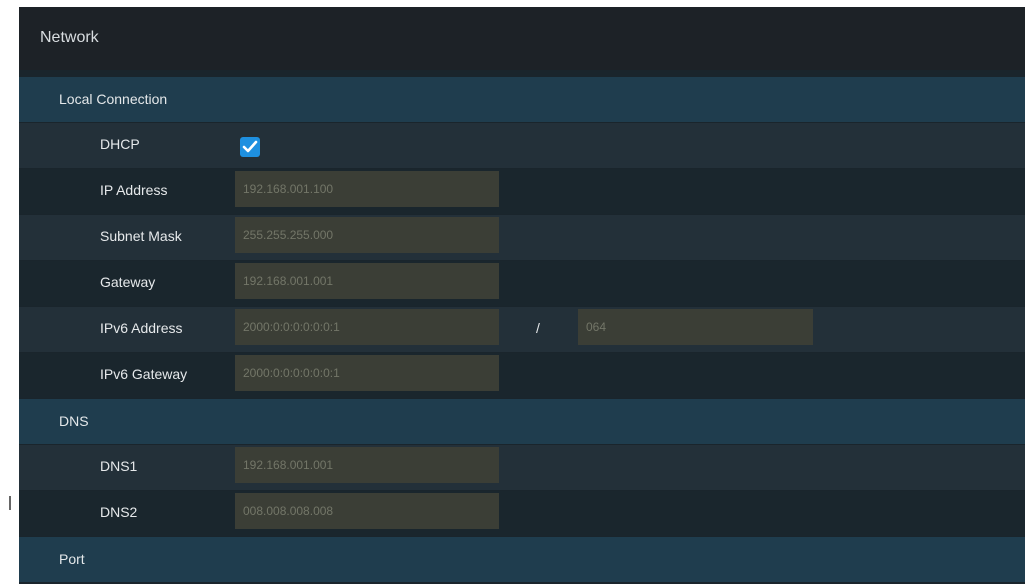 This screenshot has height=584, width=1030. What do you see at coordinates (522, 559) in the screenshot?
I see `section-port: Port` at bounding box center [522, 559].